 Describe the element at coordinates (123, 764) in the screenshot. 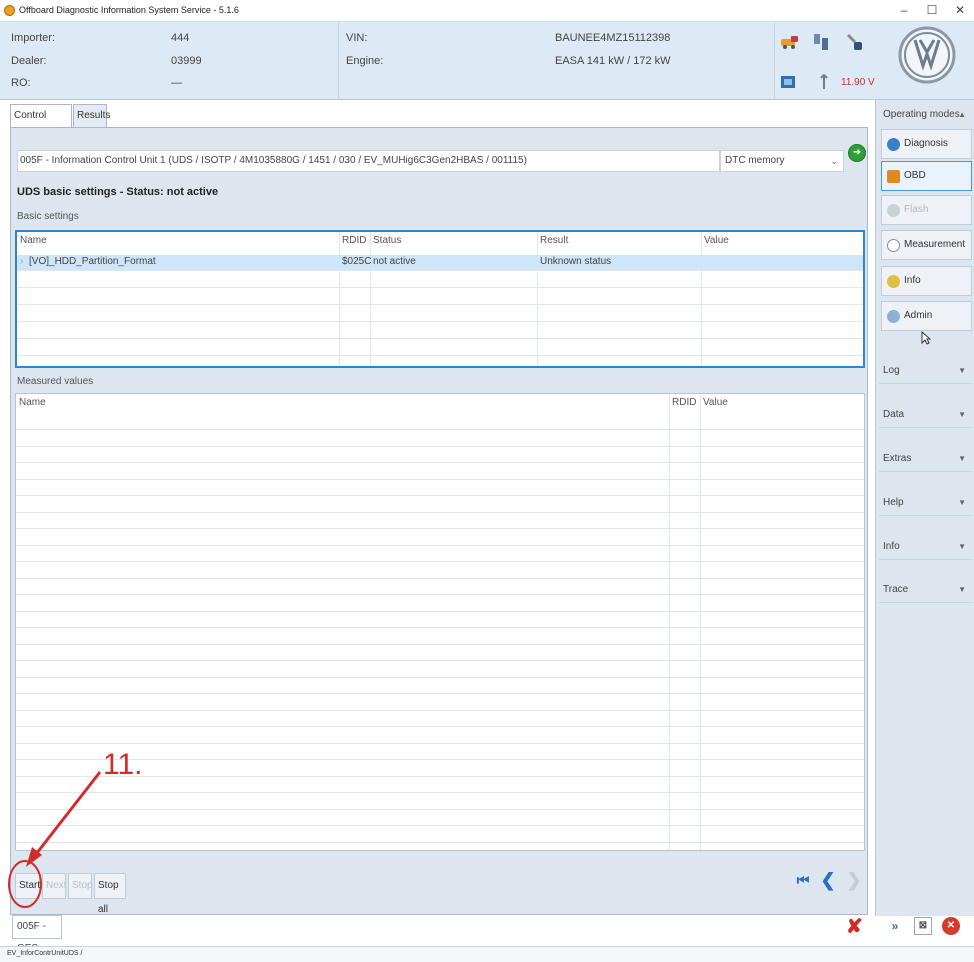

I see `annotation-step-number: 11.` at that location.